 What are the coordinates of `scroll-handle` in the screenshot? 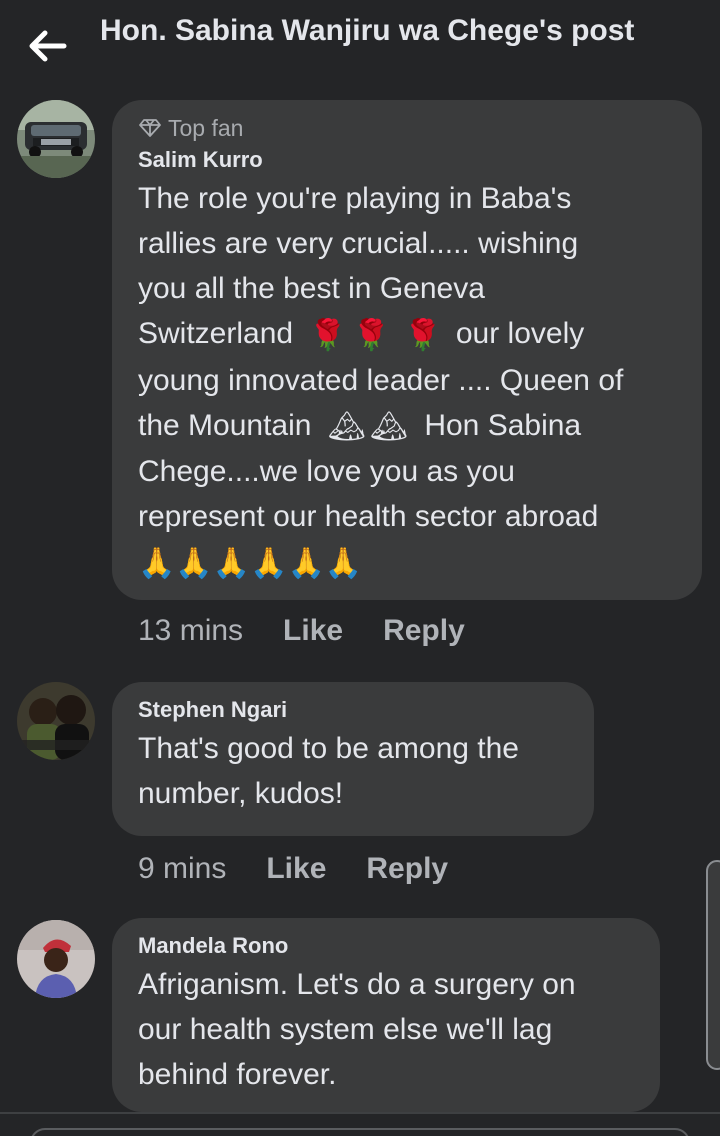 It's located at (713, 965).